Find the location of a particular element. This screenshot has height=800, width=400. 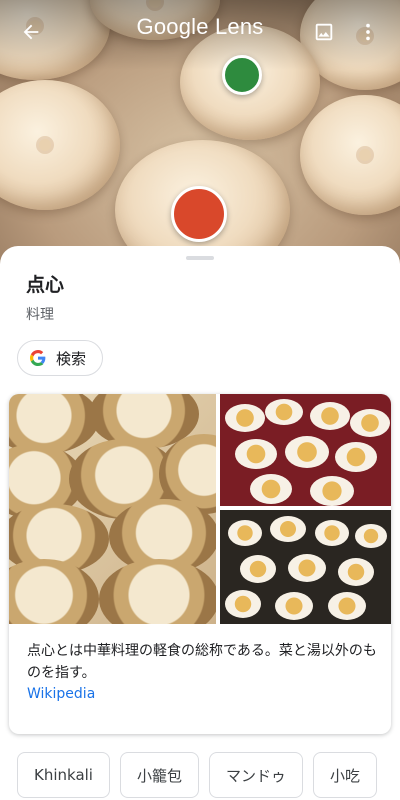

dim-sum-table-image is located at coordinates (305, 450).